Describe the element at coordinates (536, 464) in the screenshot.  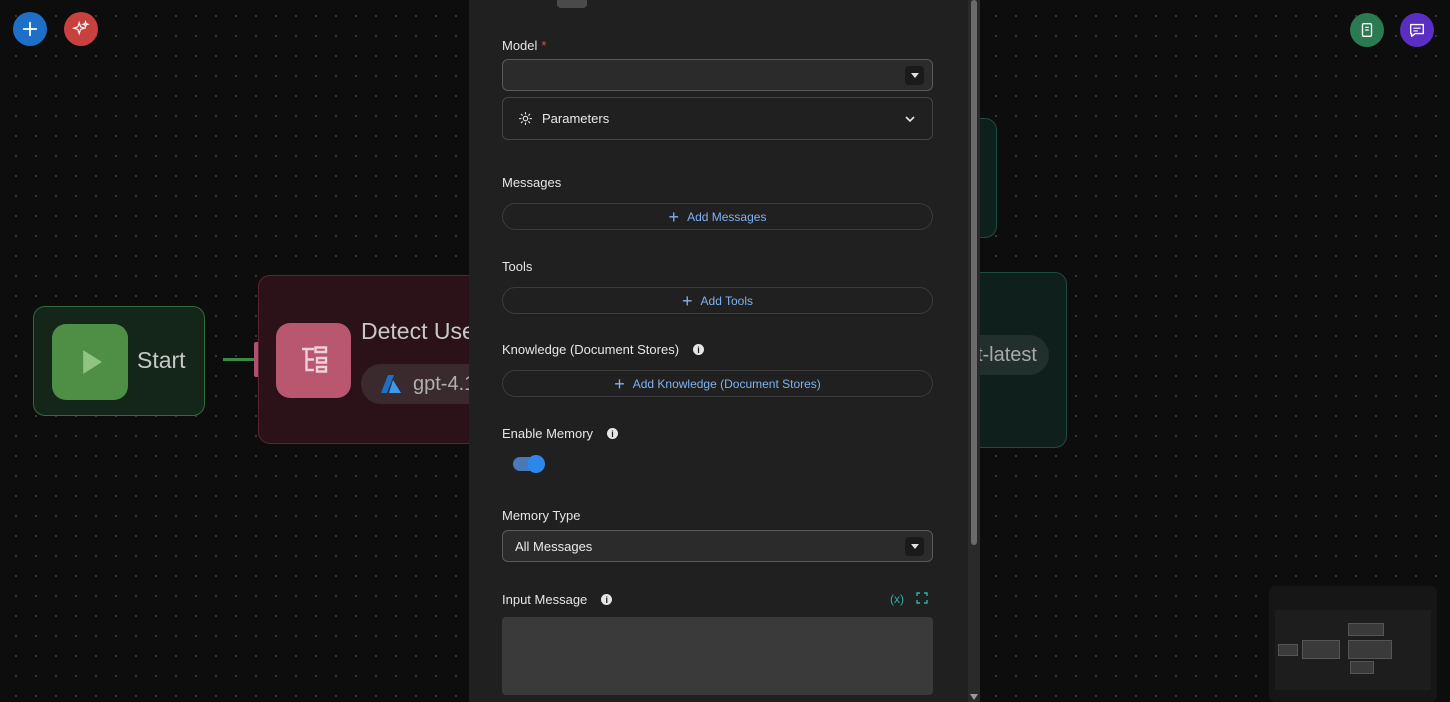
I see `toggle-knob` at that location.